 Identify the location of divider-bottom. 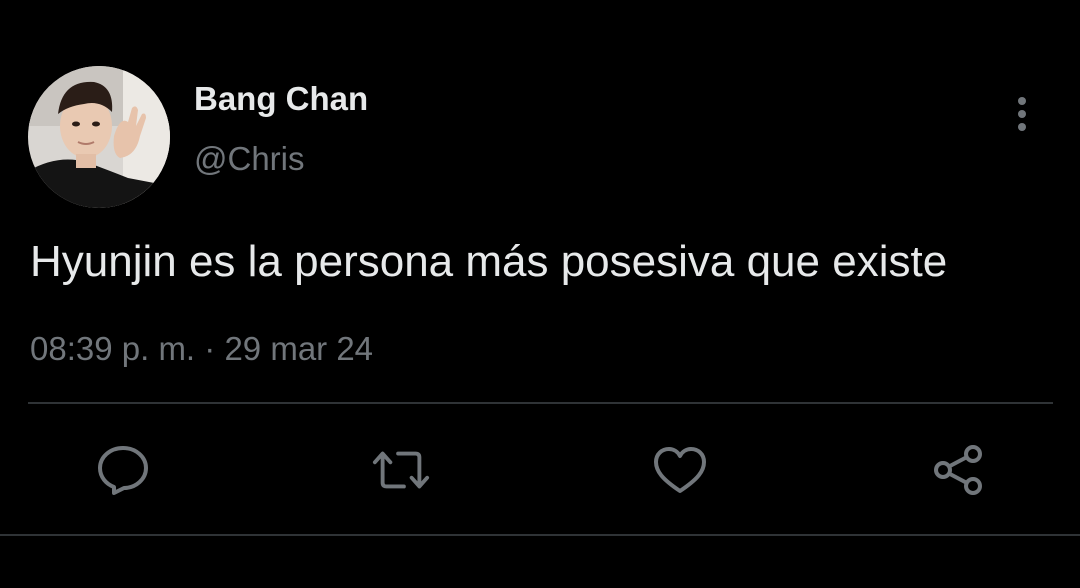
(540, 535).